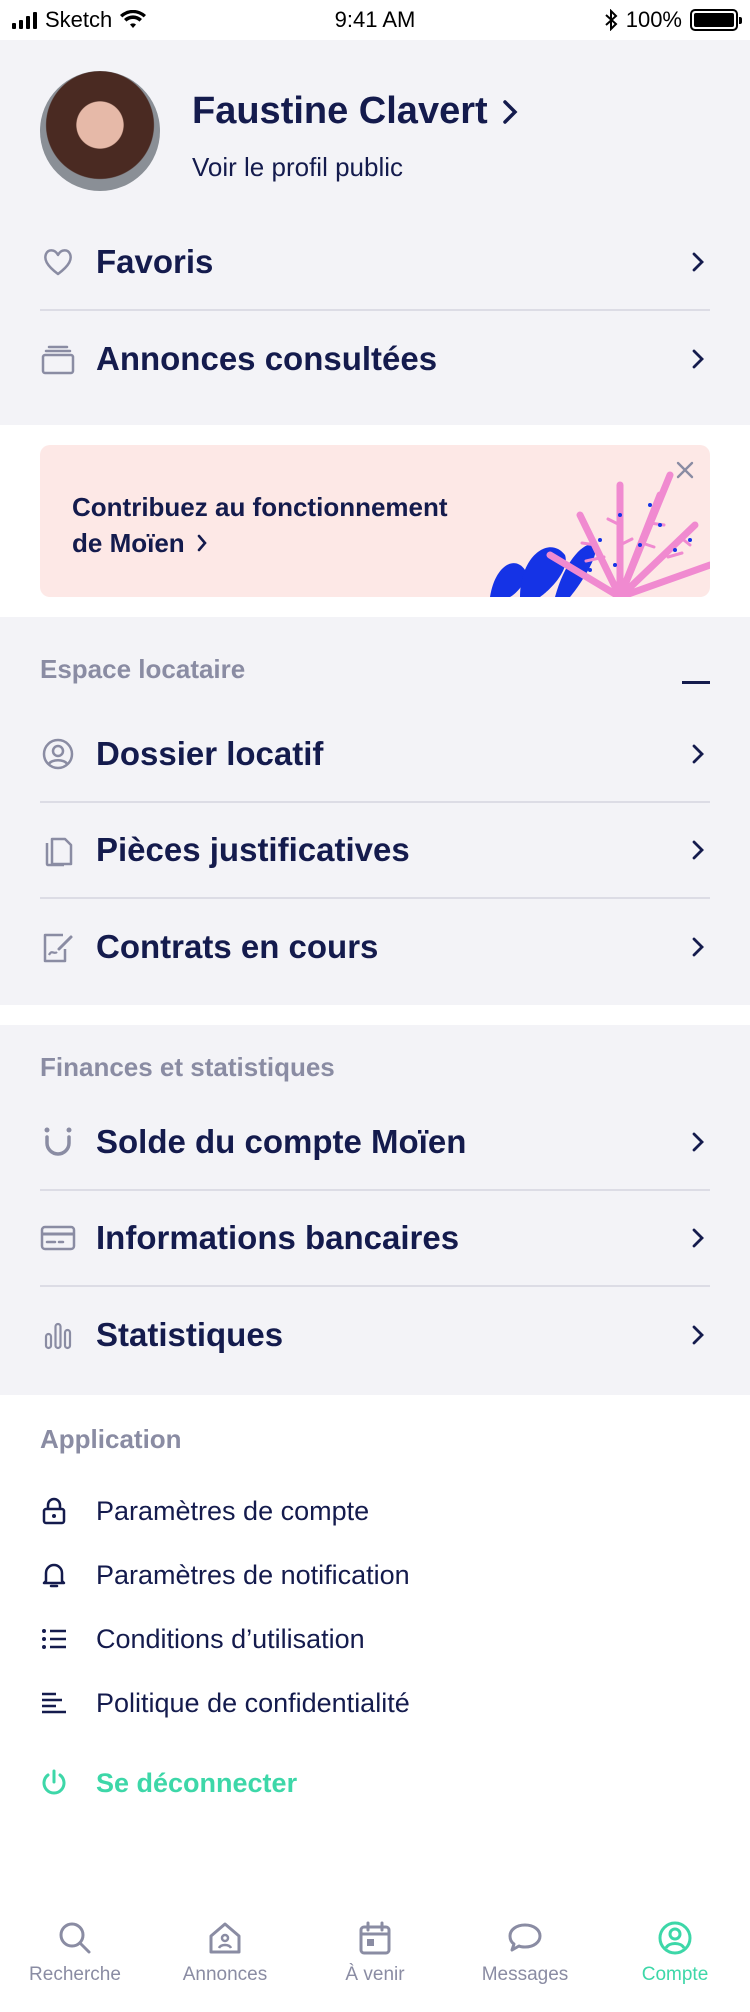  What do you see at coordinates (375, 1060) in the screenshot?
I see `finances-header: Finances et statistiques` at bounding box center [375, 1060].